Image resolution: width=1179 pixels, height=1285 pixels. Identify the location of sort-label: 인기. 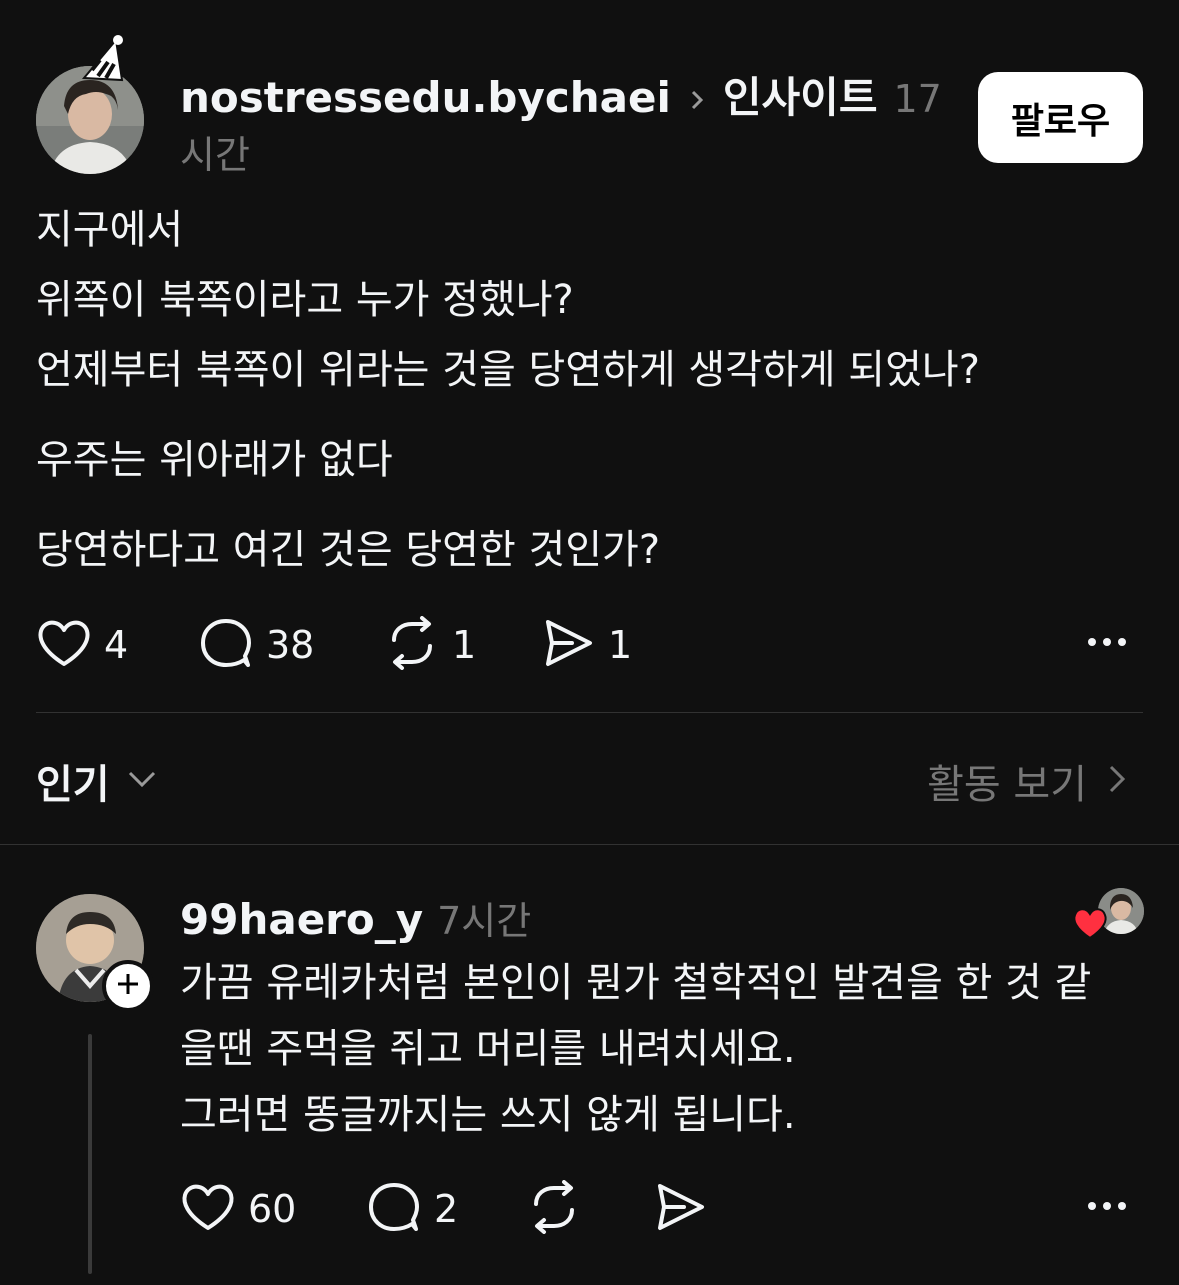
(73, 785).